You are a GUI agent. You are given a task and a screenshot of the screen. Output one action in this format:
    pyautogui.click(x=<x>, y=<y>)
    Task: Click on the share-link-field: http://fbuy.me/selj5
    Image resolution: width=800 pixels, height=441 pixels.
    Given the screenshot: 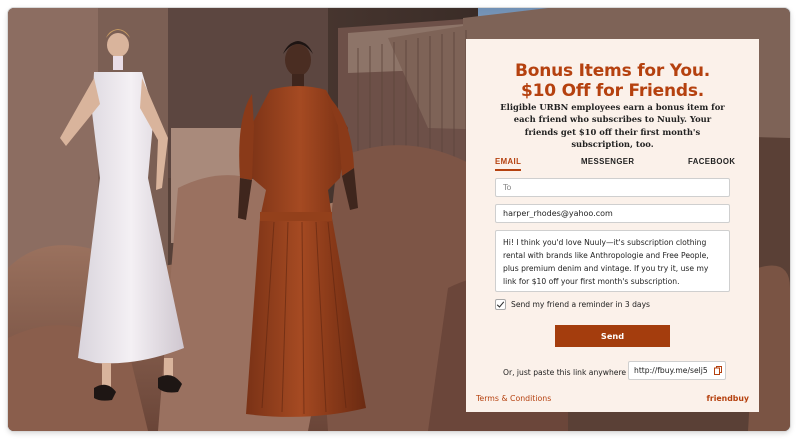 What is the action you would take?
    pyautogui.click(x=677, y=370)
    